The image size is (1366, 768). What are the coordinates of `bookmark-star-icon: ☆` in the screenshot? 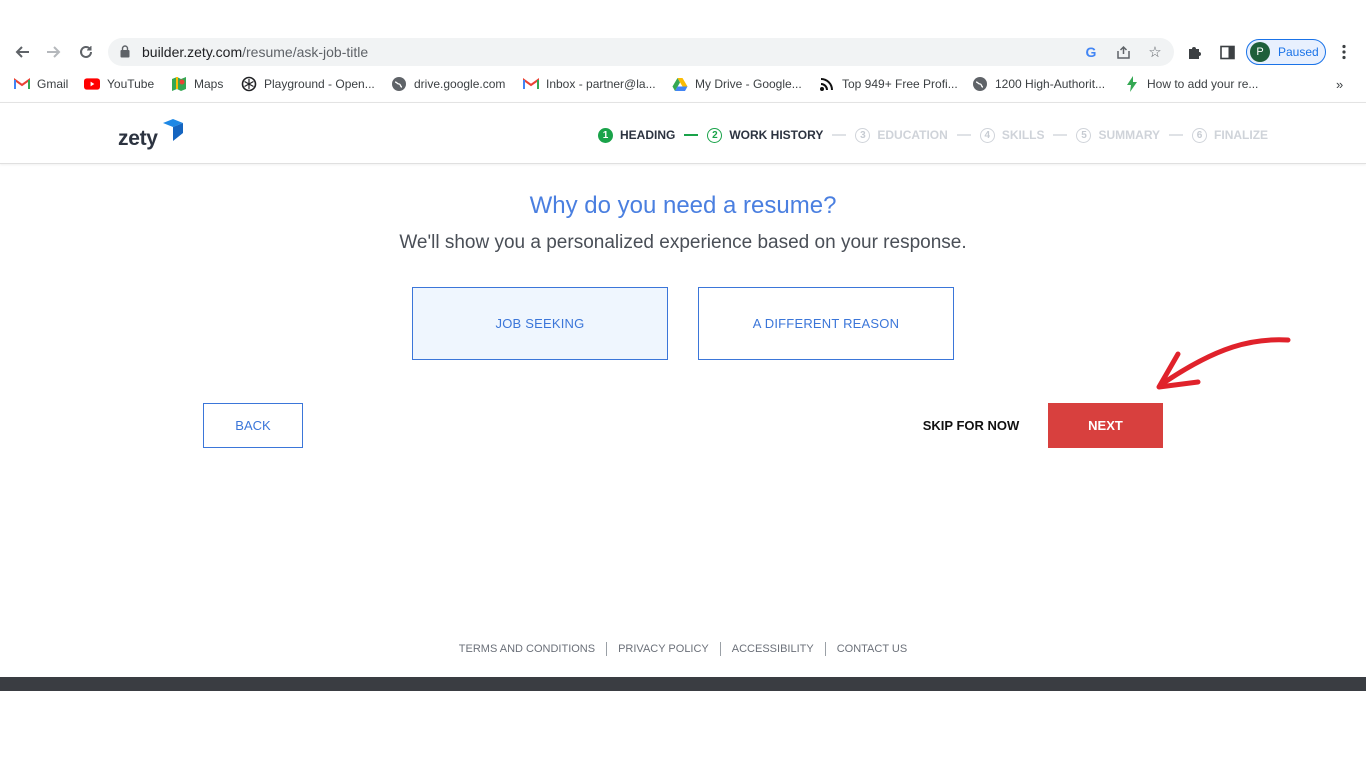 It's located at (1155, 52).